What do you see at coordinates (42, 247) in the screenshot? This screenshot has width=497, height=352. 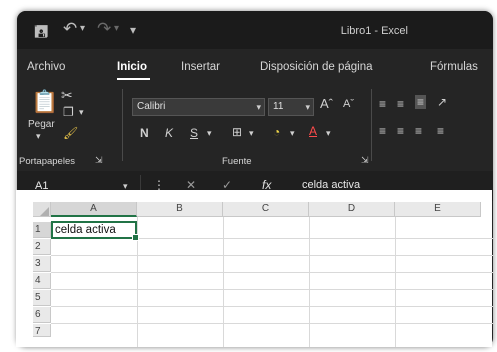 I see `row-header-2: 2` at bounding box center [42, 247].